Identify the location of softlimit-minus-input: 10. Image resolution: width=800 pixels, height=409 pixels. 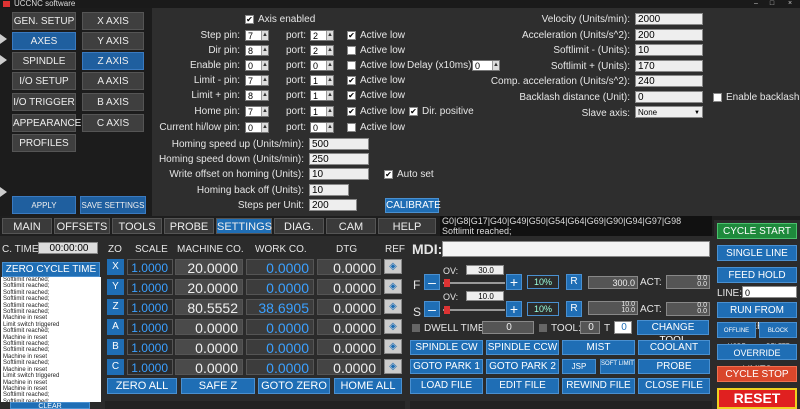
(669, 50).